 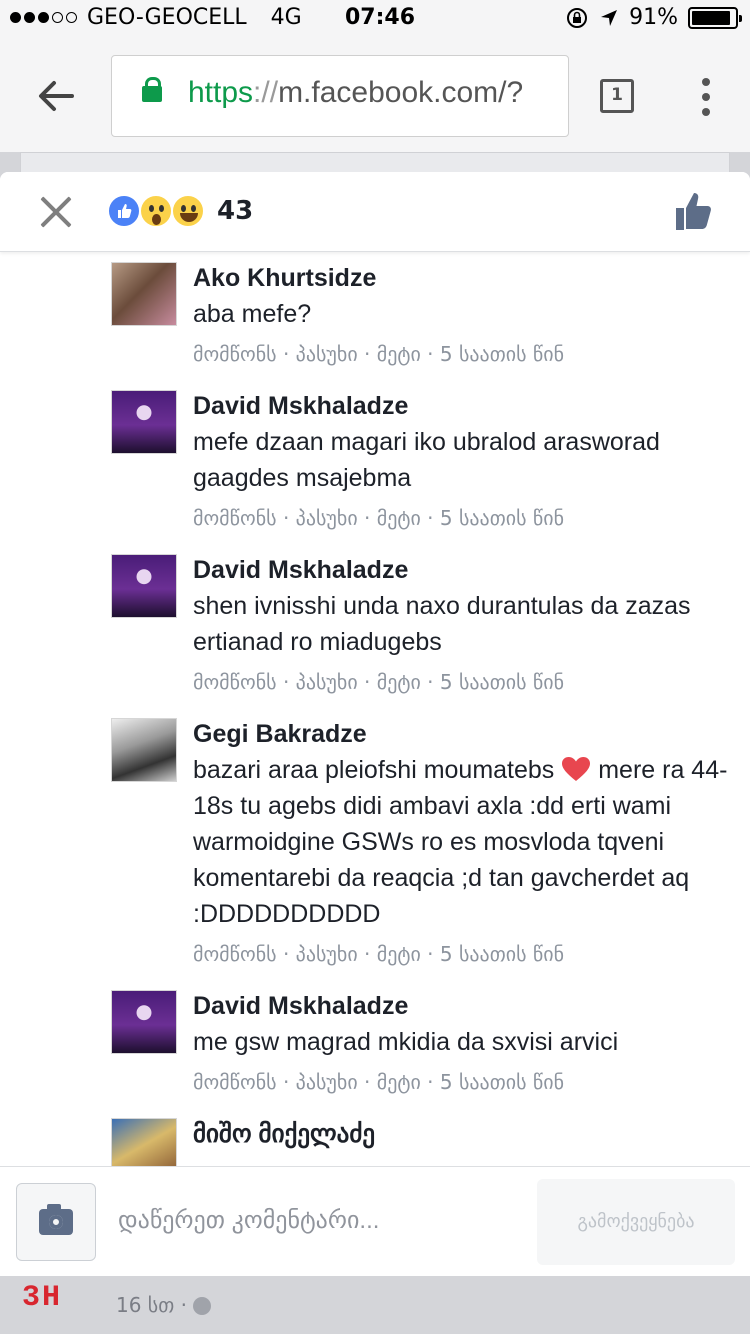 I want to click on url-scheme: https, so click(x=221, y=92).